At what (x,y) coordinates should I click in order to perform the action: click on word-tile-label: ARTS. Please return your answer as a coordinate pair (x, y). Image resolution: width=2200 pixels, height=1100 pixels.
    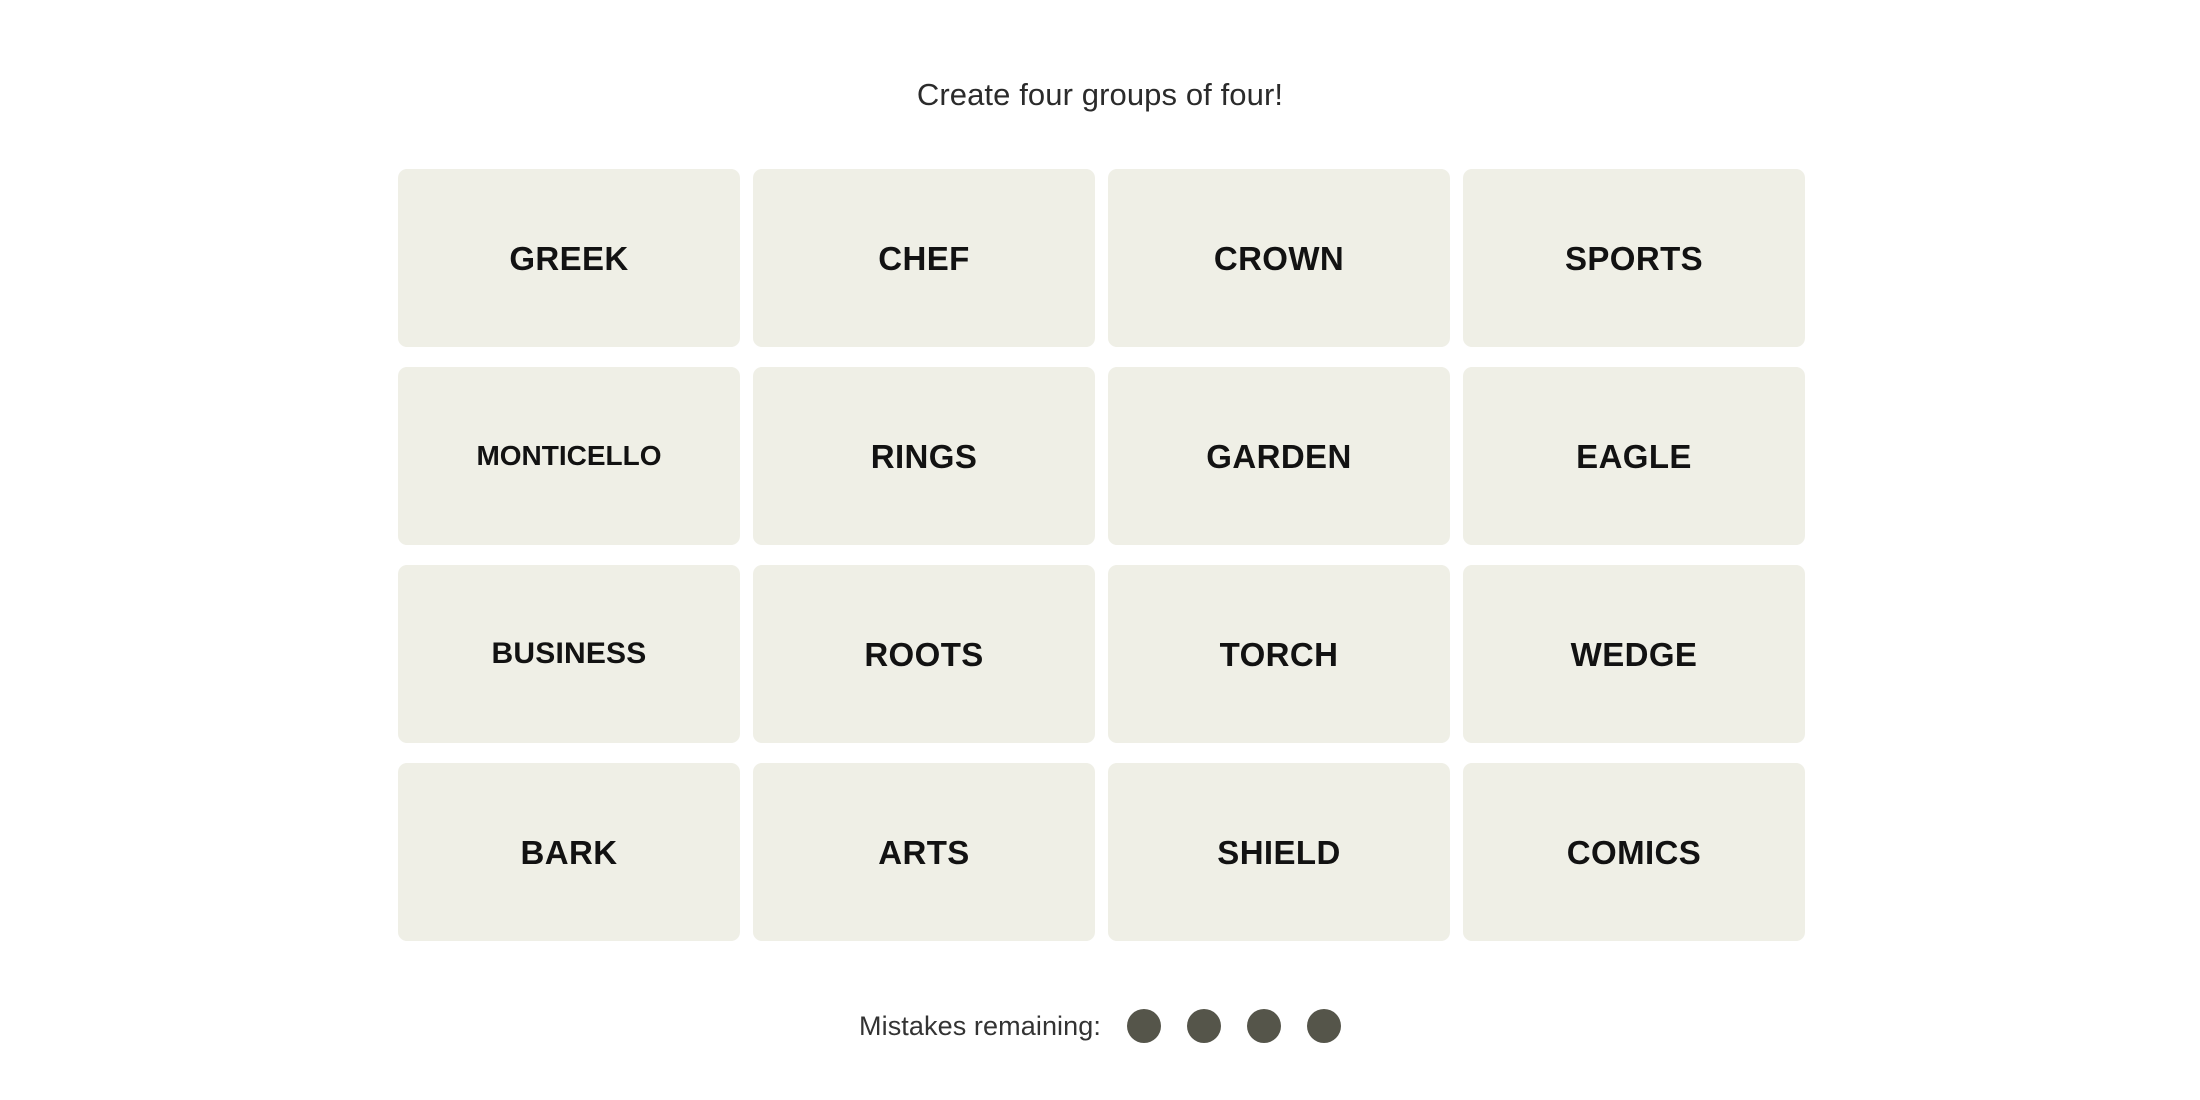
    Looking at the image, I should click on (924, 852).